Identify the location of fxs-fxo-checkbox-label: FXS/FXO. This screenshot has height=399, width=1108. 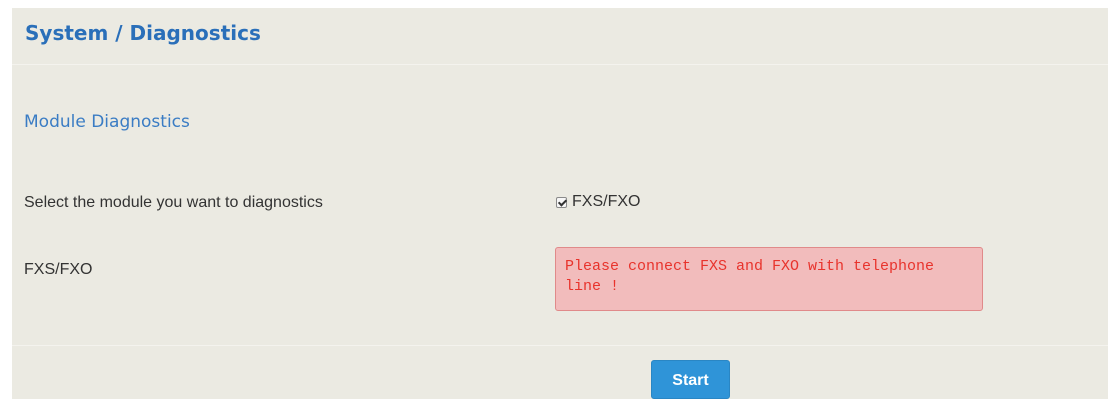
(606, 201).